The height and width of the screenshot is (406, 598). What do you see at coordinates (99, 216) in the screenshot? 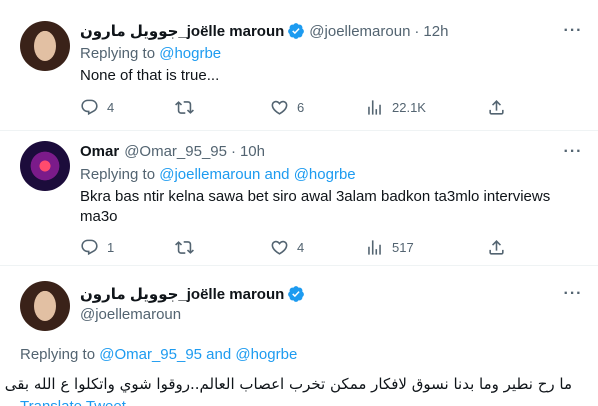
I see `tweet-text-line: ma3o` at bounding box center [99, 216].